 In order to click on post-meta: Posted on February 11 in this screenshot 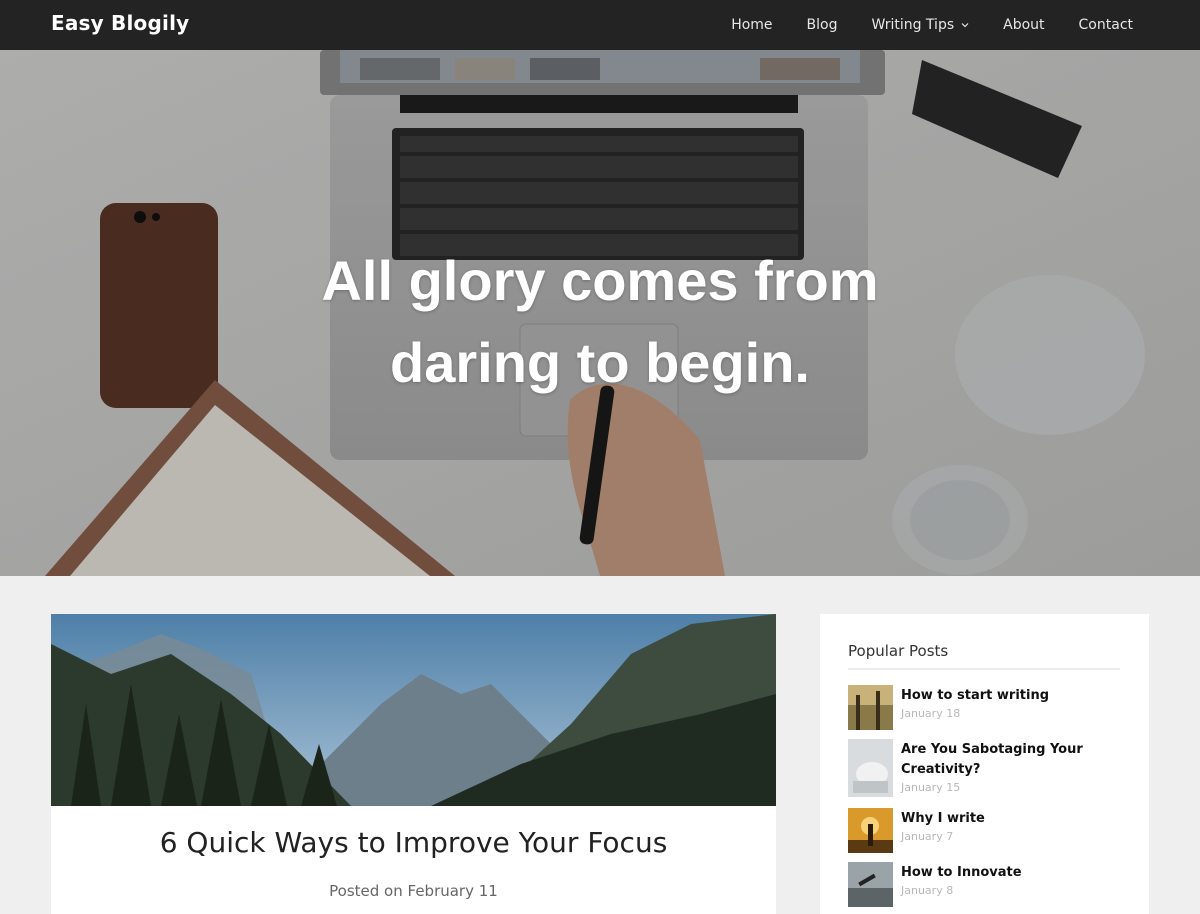, I will do `click(413, 891)`.